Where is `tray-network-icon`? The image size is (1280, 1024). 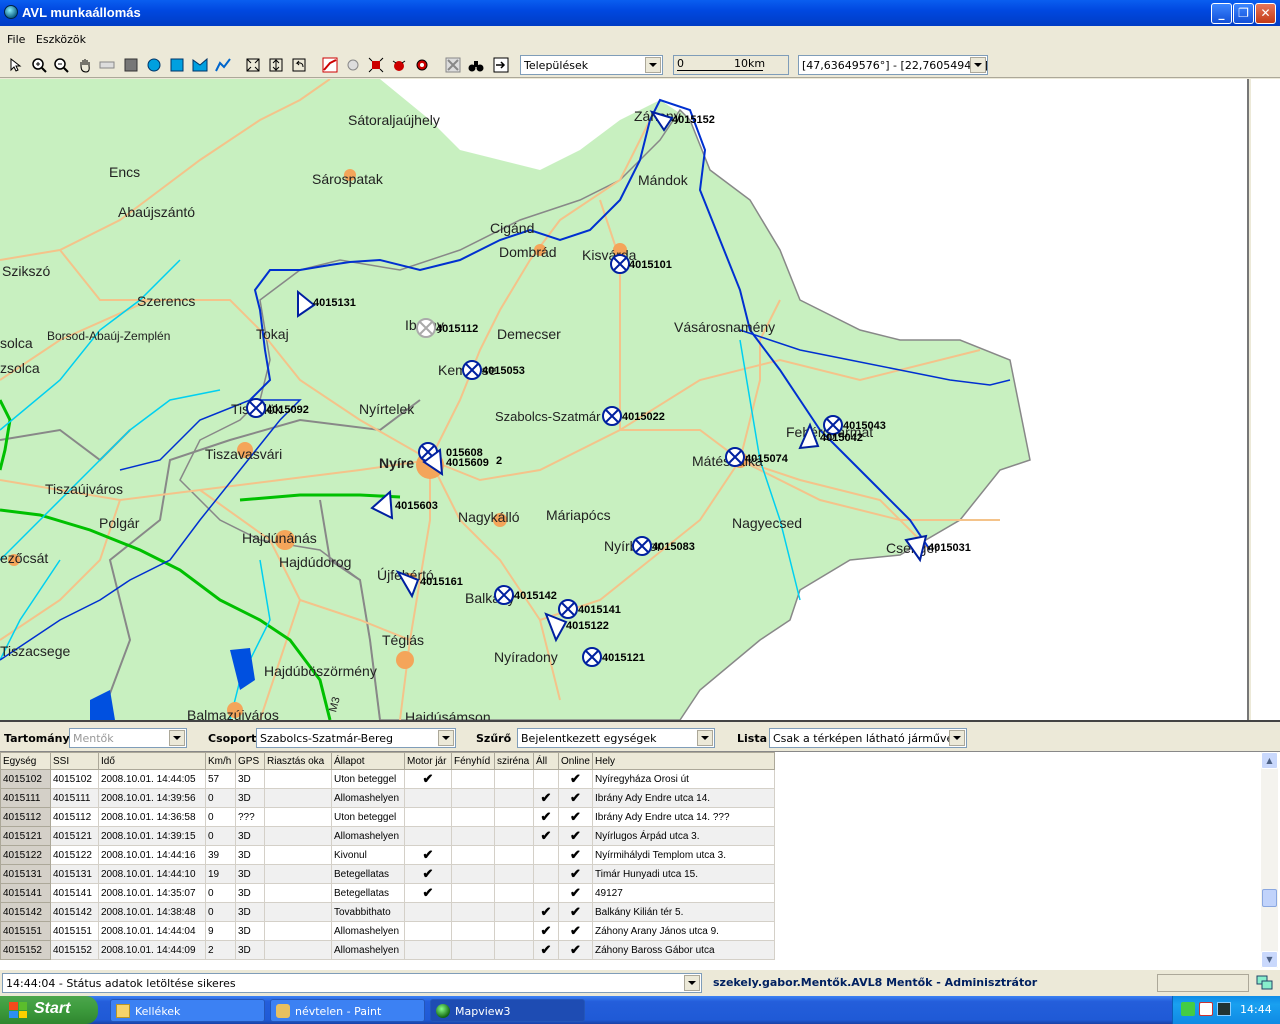 tray-network-icon is located at coordinates (1188, 1009).